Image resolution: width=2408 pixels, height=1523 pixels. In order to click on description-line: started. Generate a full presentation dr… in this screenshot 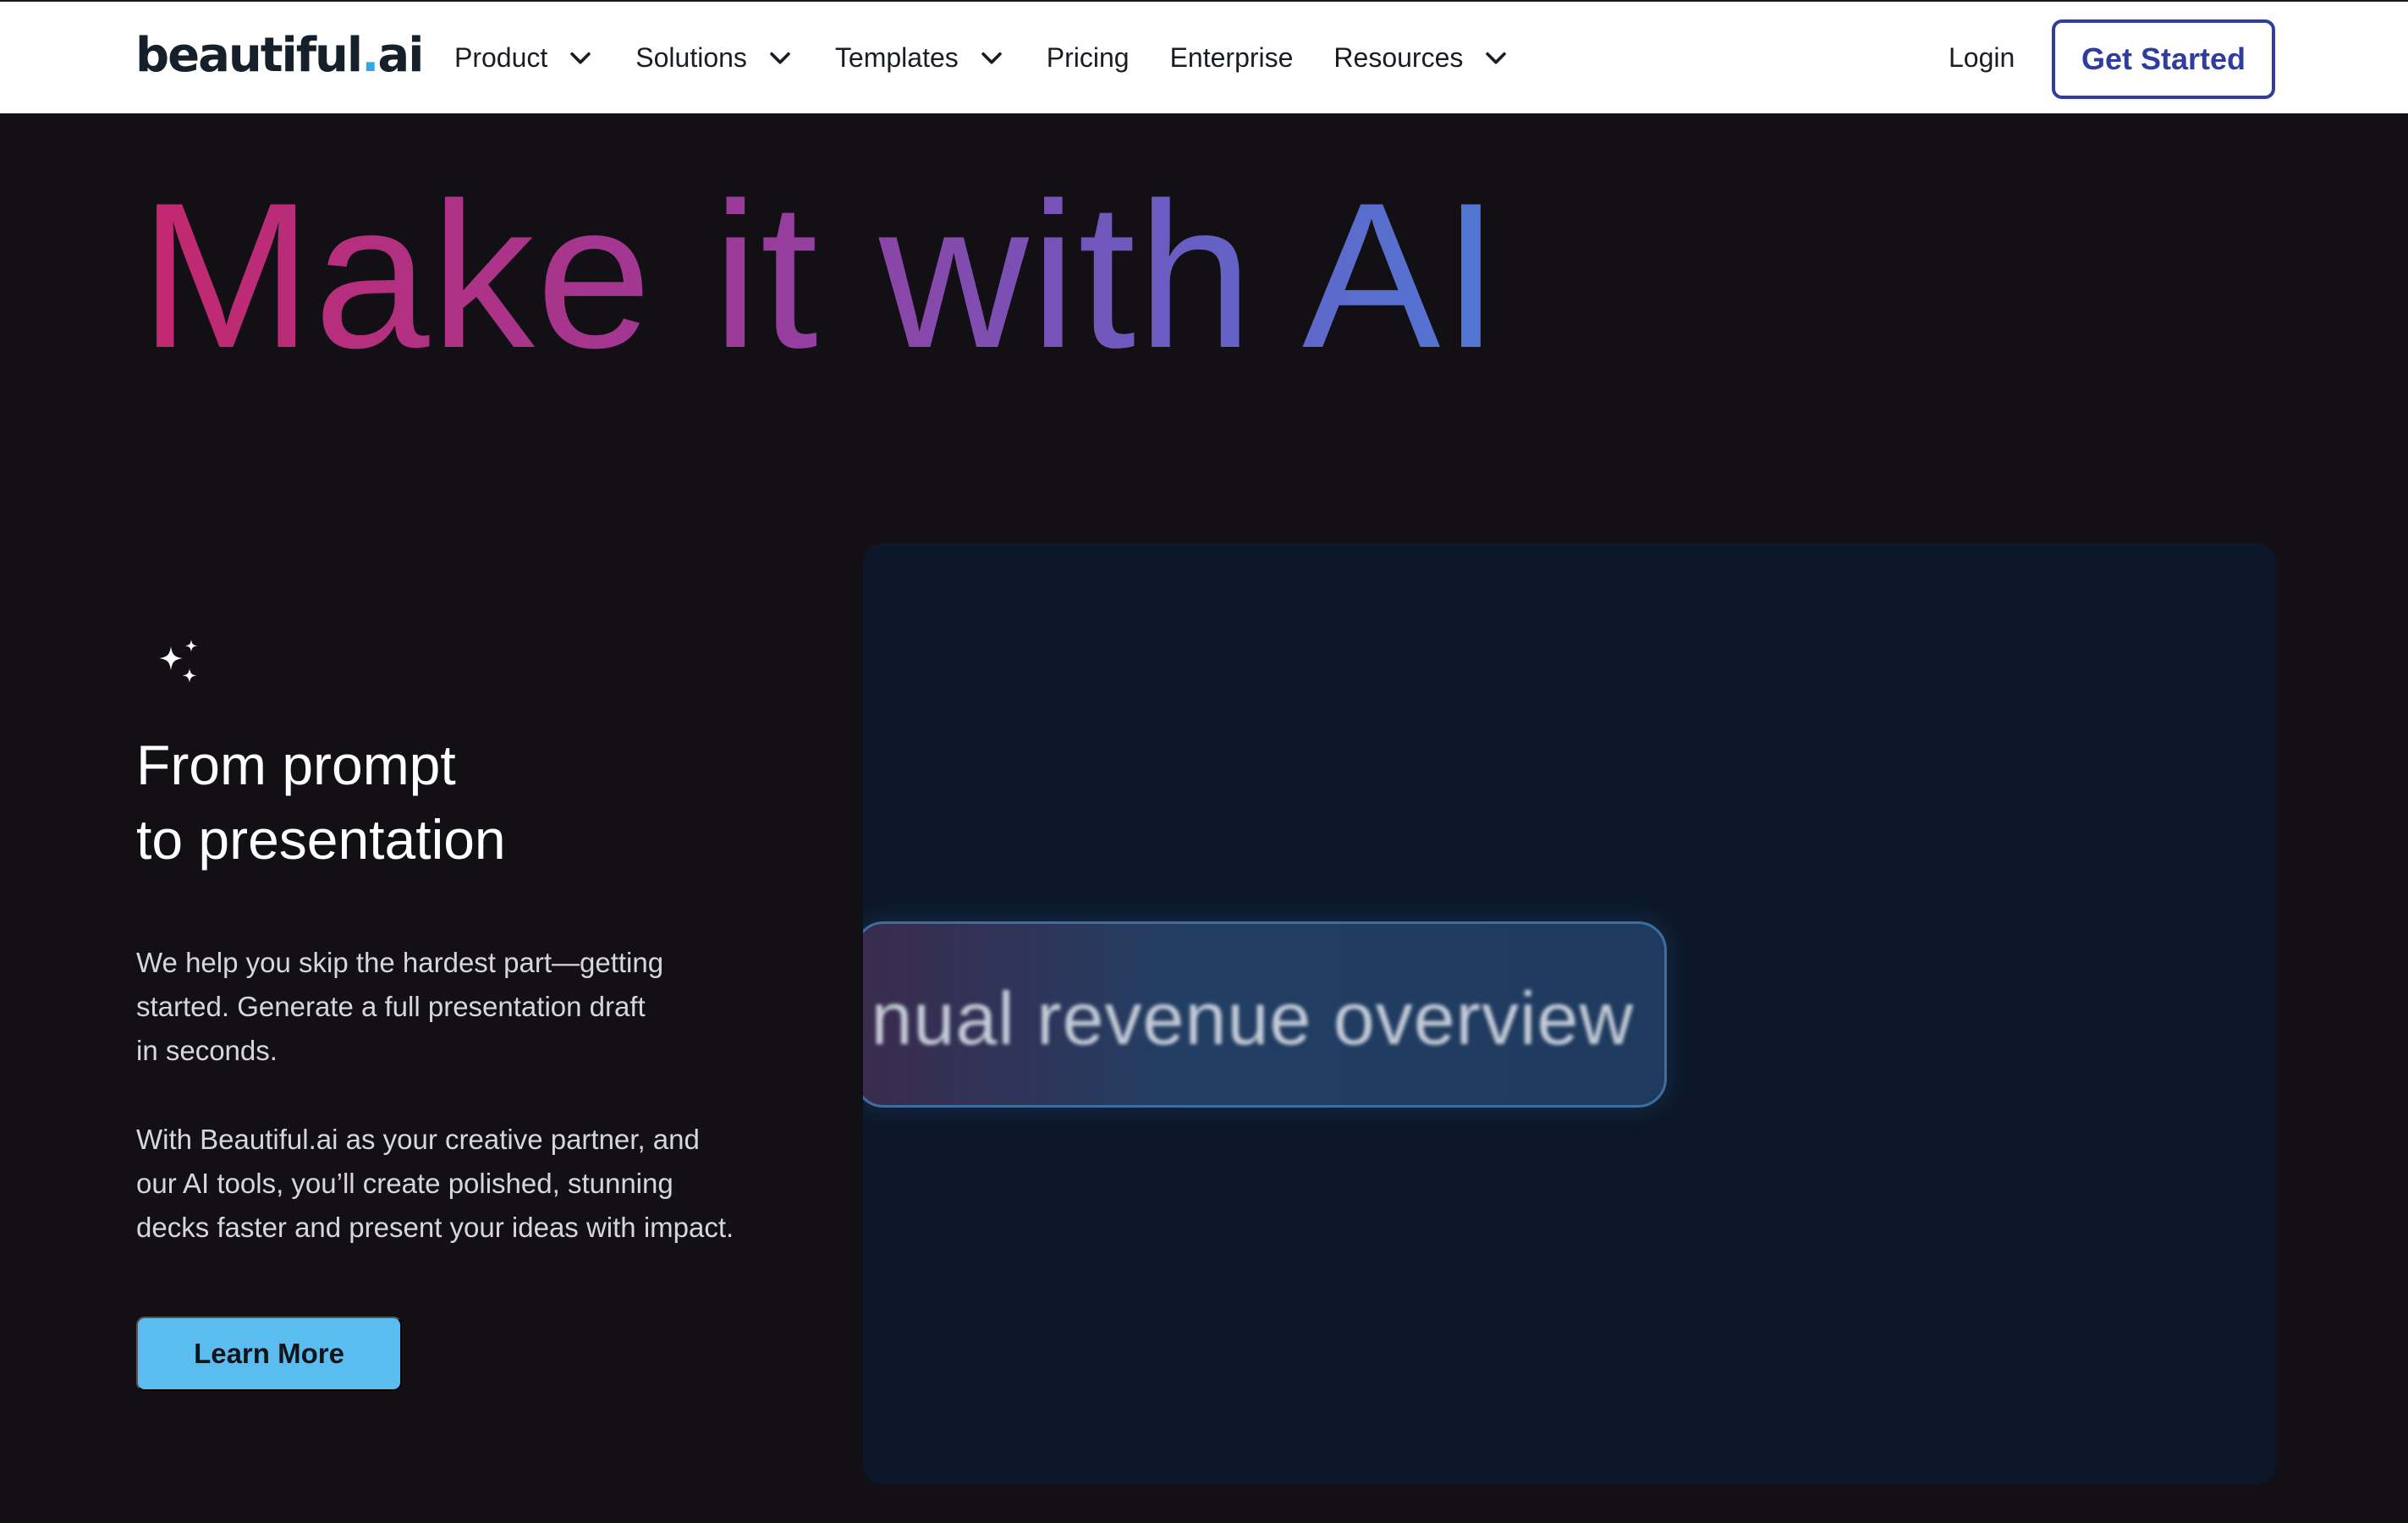, I will do `click(391, 1006)`.